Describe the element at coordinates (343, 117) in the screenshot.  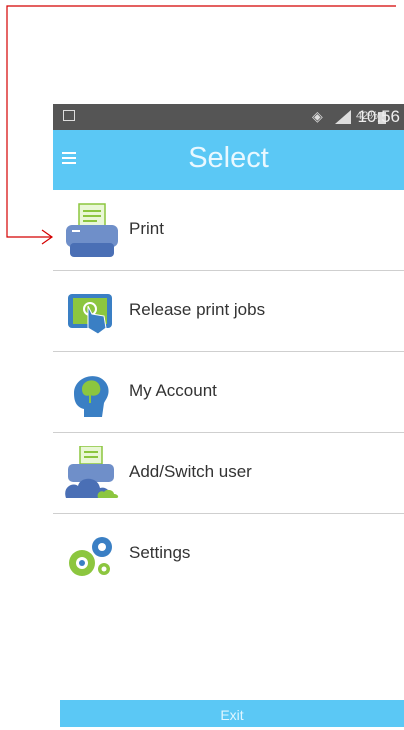
I see `signal-icon` at that location.